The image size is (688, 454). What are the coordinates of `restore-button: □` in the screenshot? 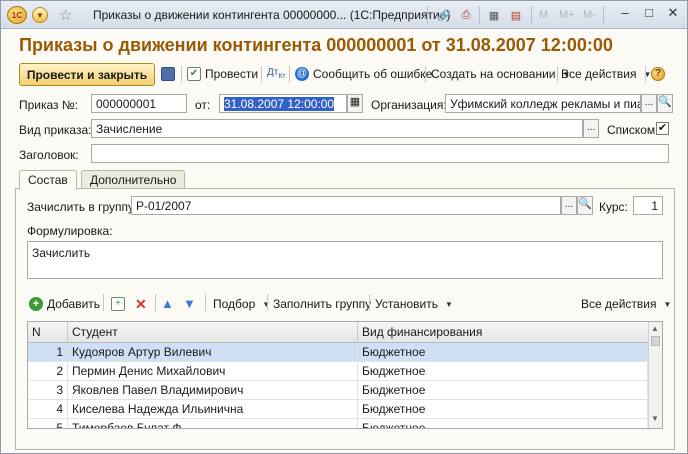 It's located at (649, 14).